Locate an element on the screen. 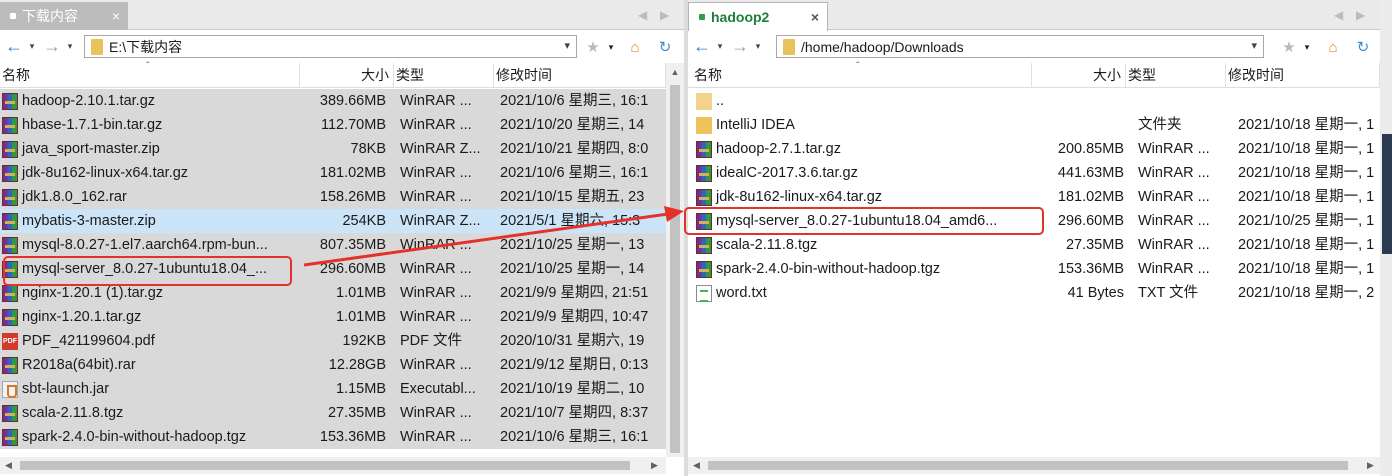  file-name-cell: spark-2.4.0-bin-without-hadoop.tgz is located at coordinates (150, 437).